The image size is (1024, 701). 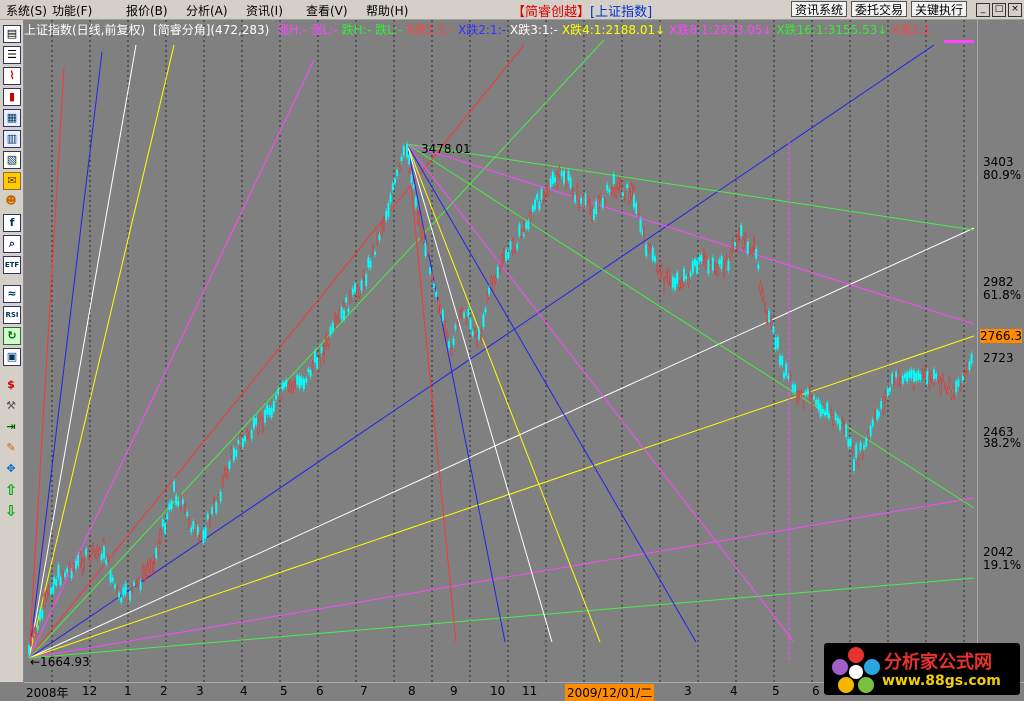 I want to click on key-execute-button: 关键执行, so click(x=939, y=9).